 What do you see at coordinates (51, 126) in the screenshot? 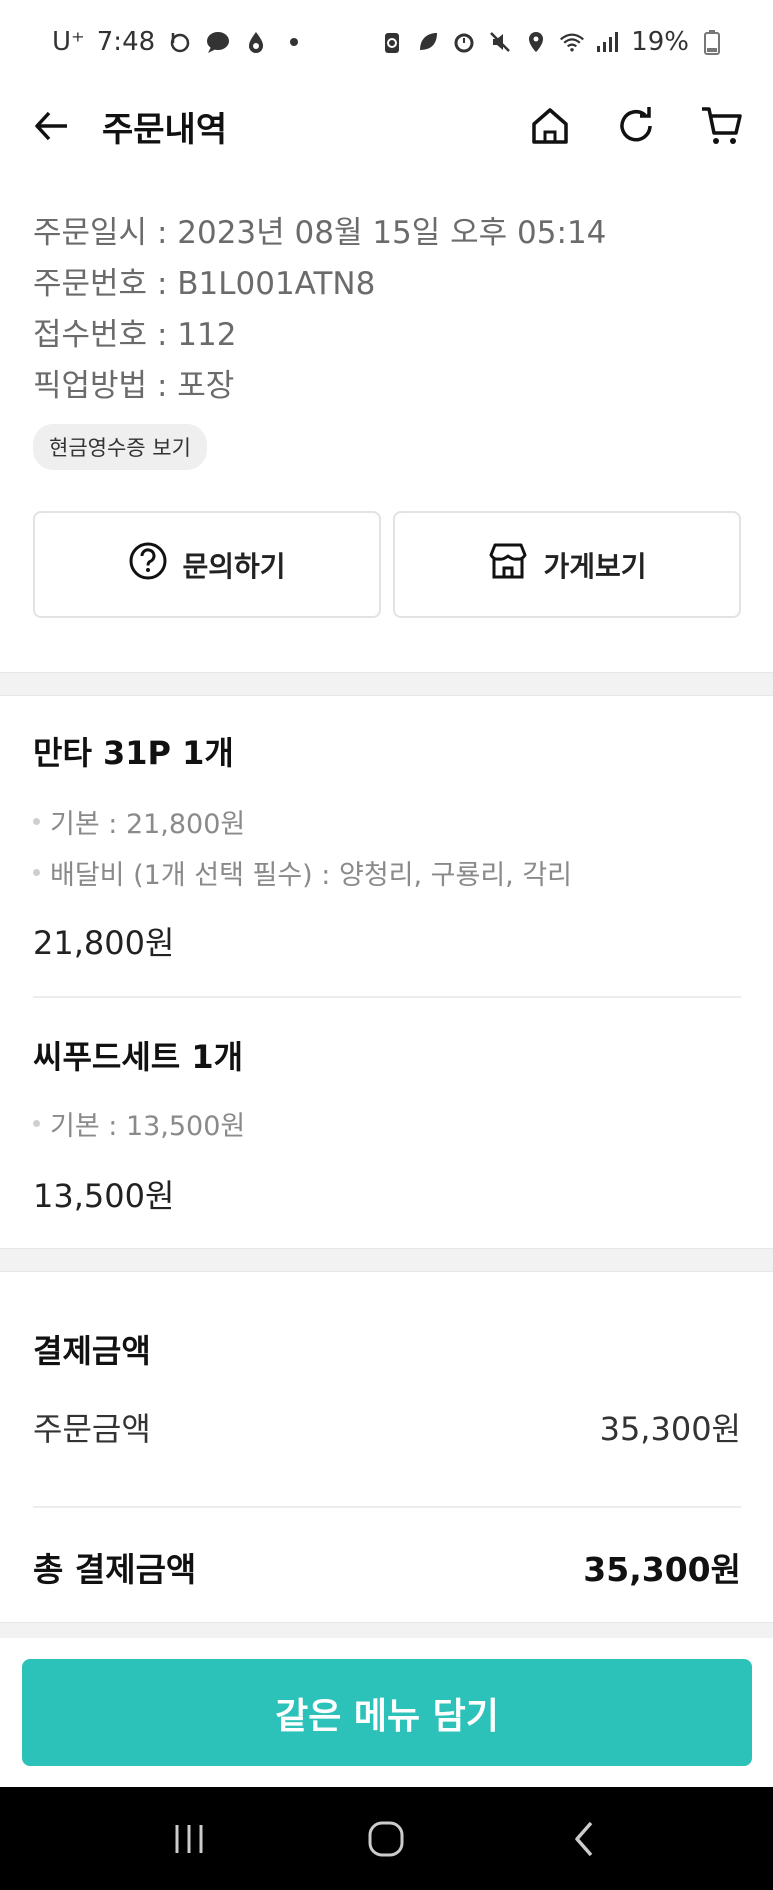
I see `back-arrow-icon` at bounding box center [51, 126].